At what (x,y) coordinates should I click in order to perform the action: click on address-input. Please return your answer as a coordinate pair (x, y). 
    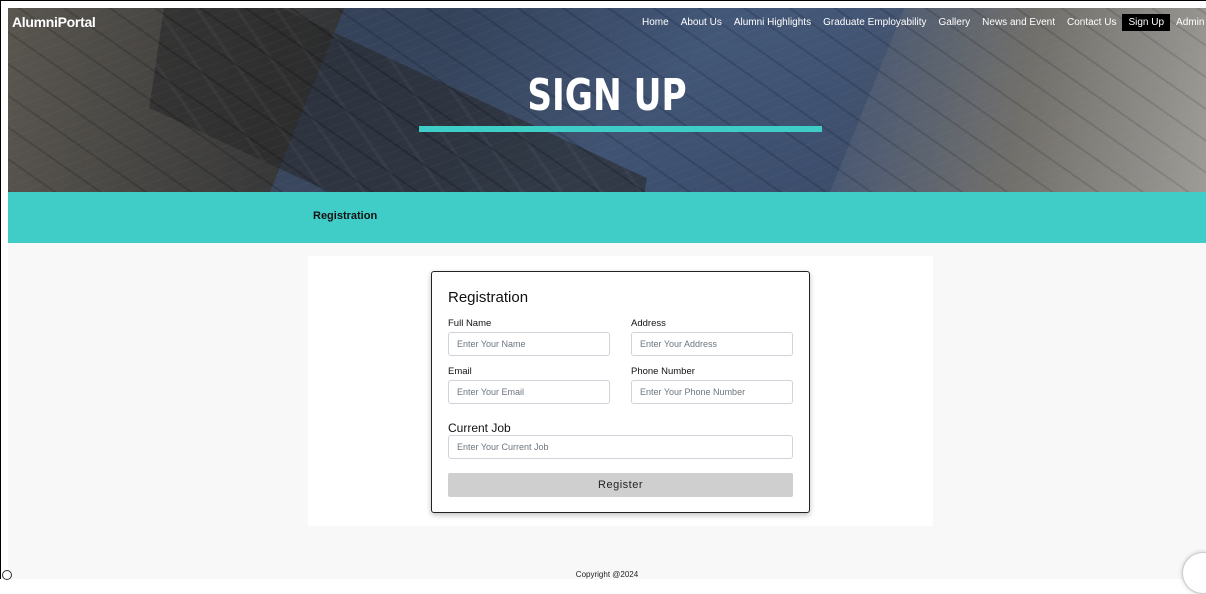
    Looking at the image, I should click on (712, 344).